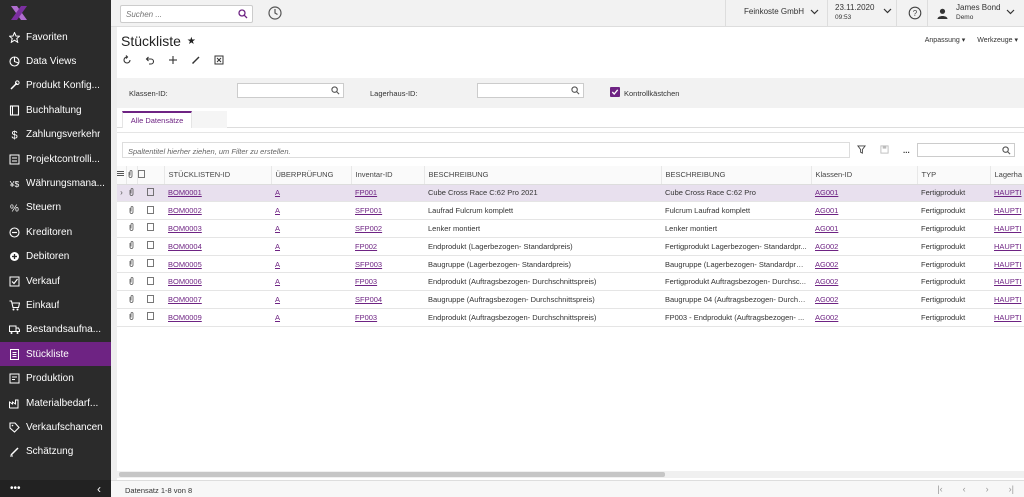 The height and width of the screenshot is (497, 1024). I want to click on row-selector: ›, so click(121, 193).